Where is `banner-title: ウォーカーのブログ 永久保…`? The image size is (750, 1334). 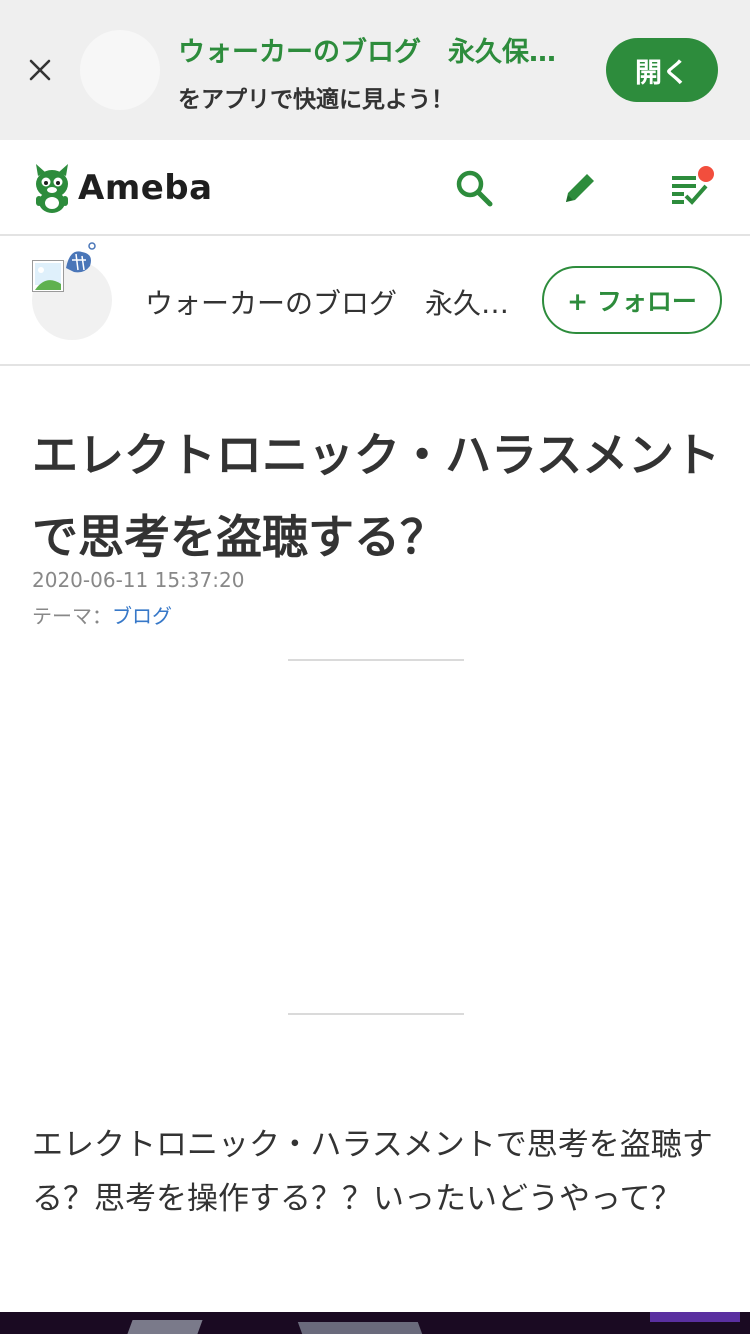 banner-title: ウォーカーのブログ 永久保… is located at coordinates (367, 52).